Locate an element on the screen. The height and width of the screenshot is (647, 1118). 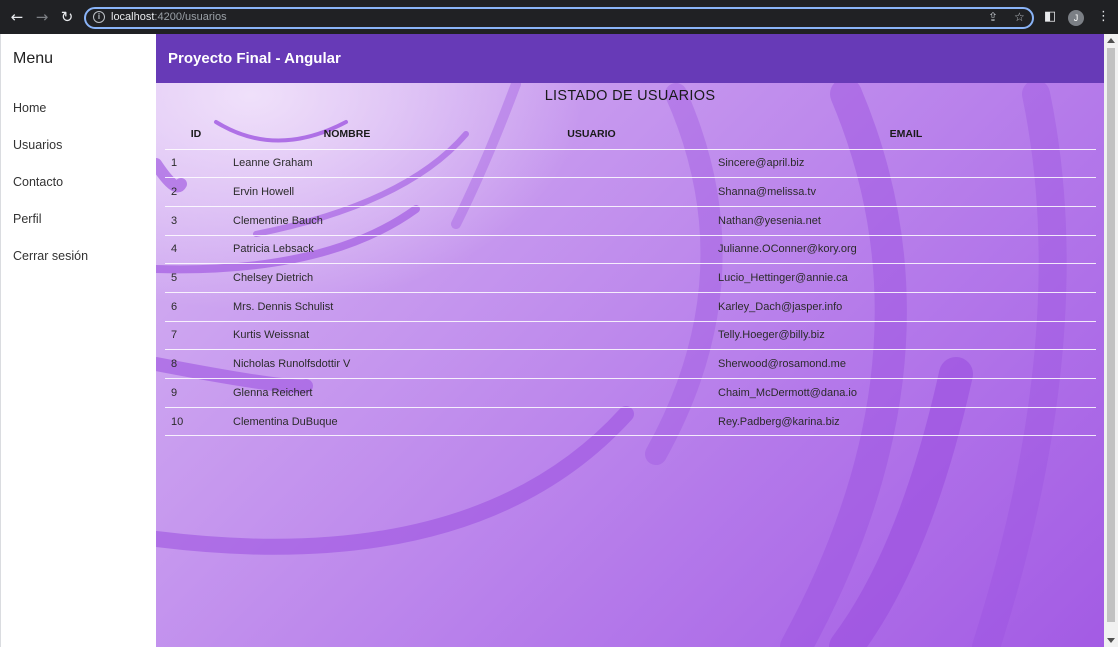
cell-id: 9 is located at coordinates (196, 393).